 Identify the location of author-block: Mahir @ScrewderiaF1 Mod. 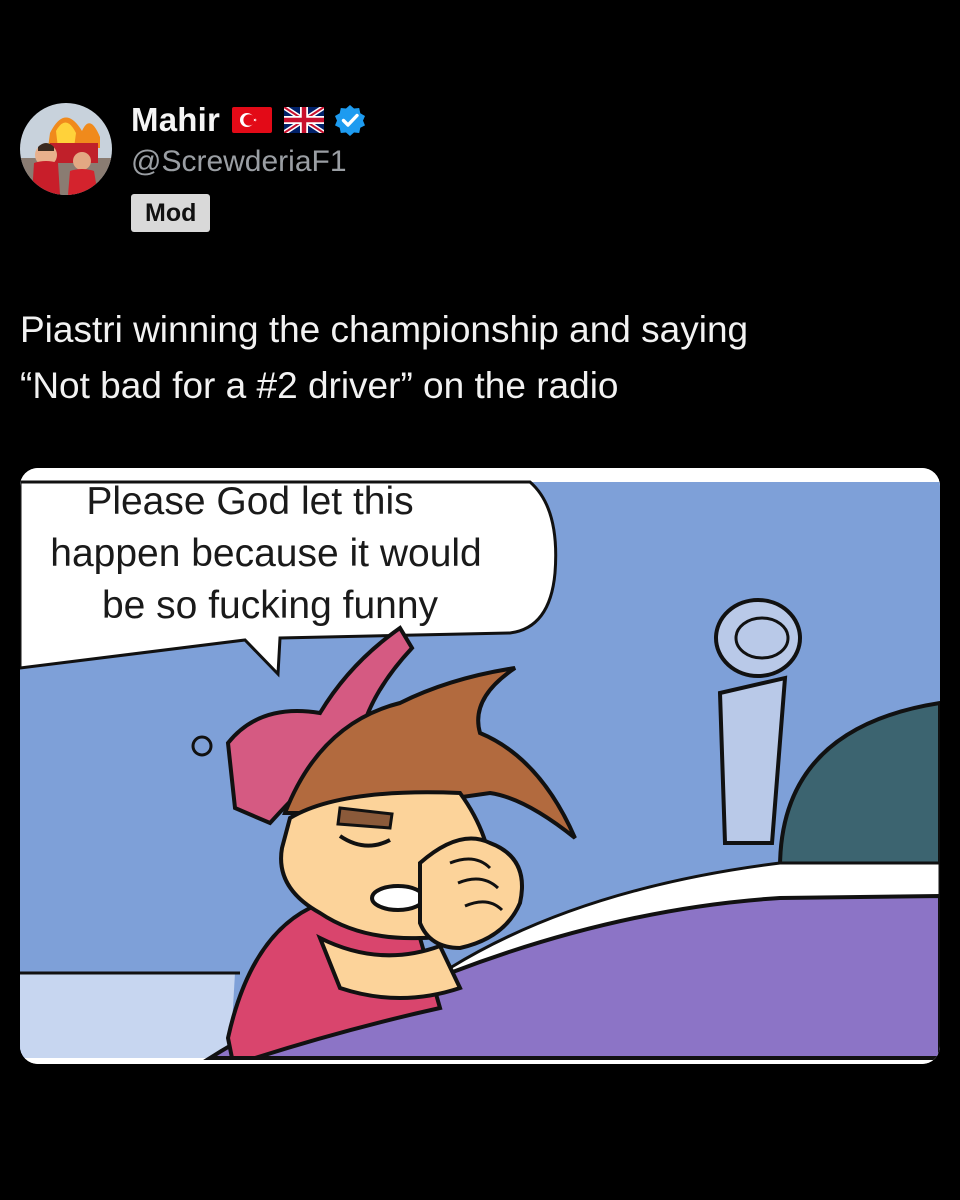
(248, 165).